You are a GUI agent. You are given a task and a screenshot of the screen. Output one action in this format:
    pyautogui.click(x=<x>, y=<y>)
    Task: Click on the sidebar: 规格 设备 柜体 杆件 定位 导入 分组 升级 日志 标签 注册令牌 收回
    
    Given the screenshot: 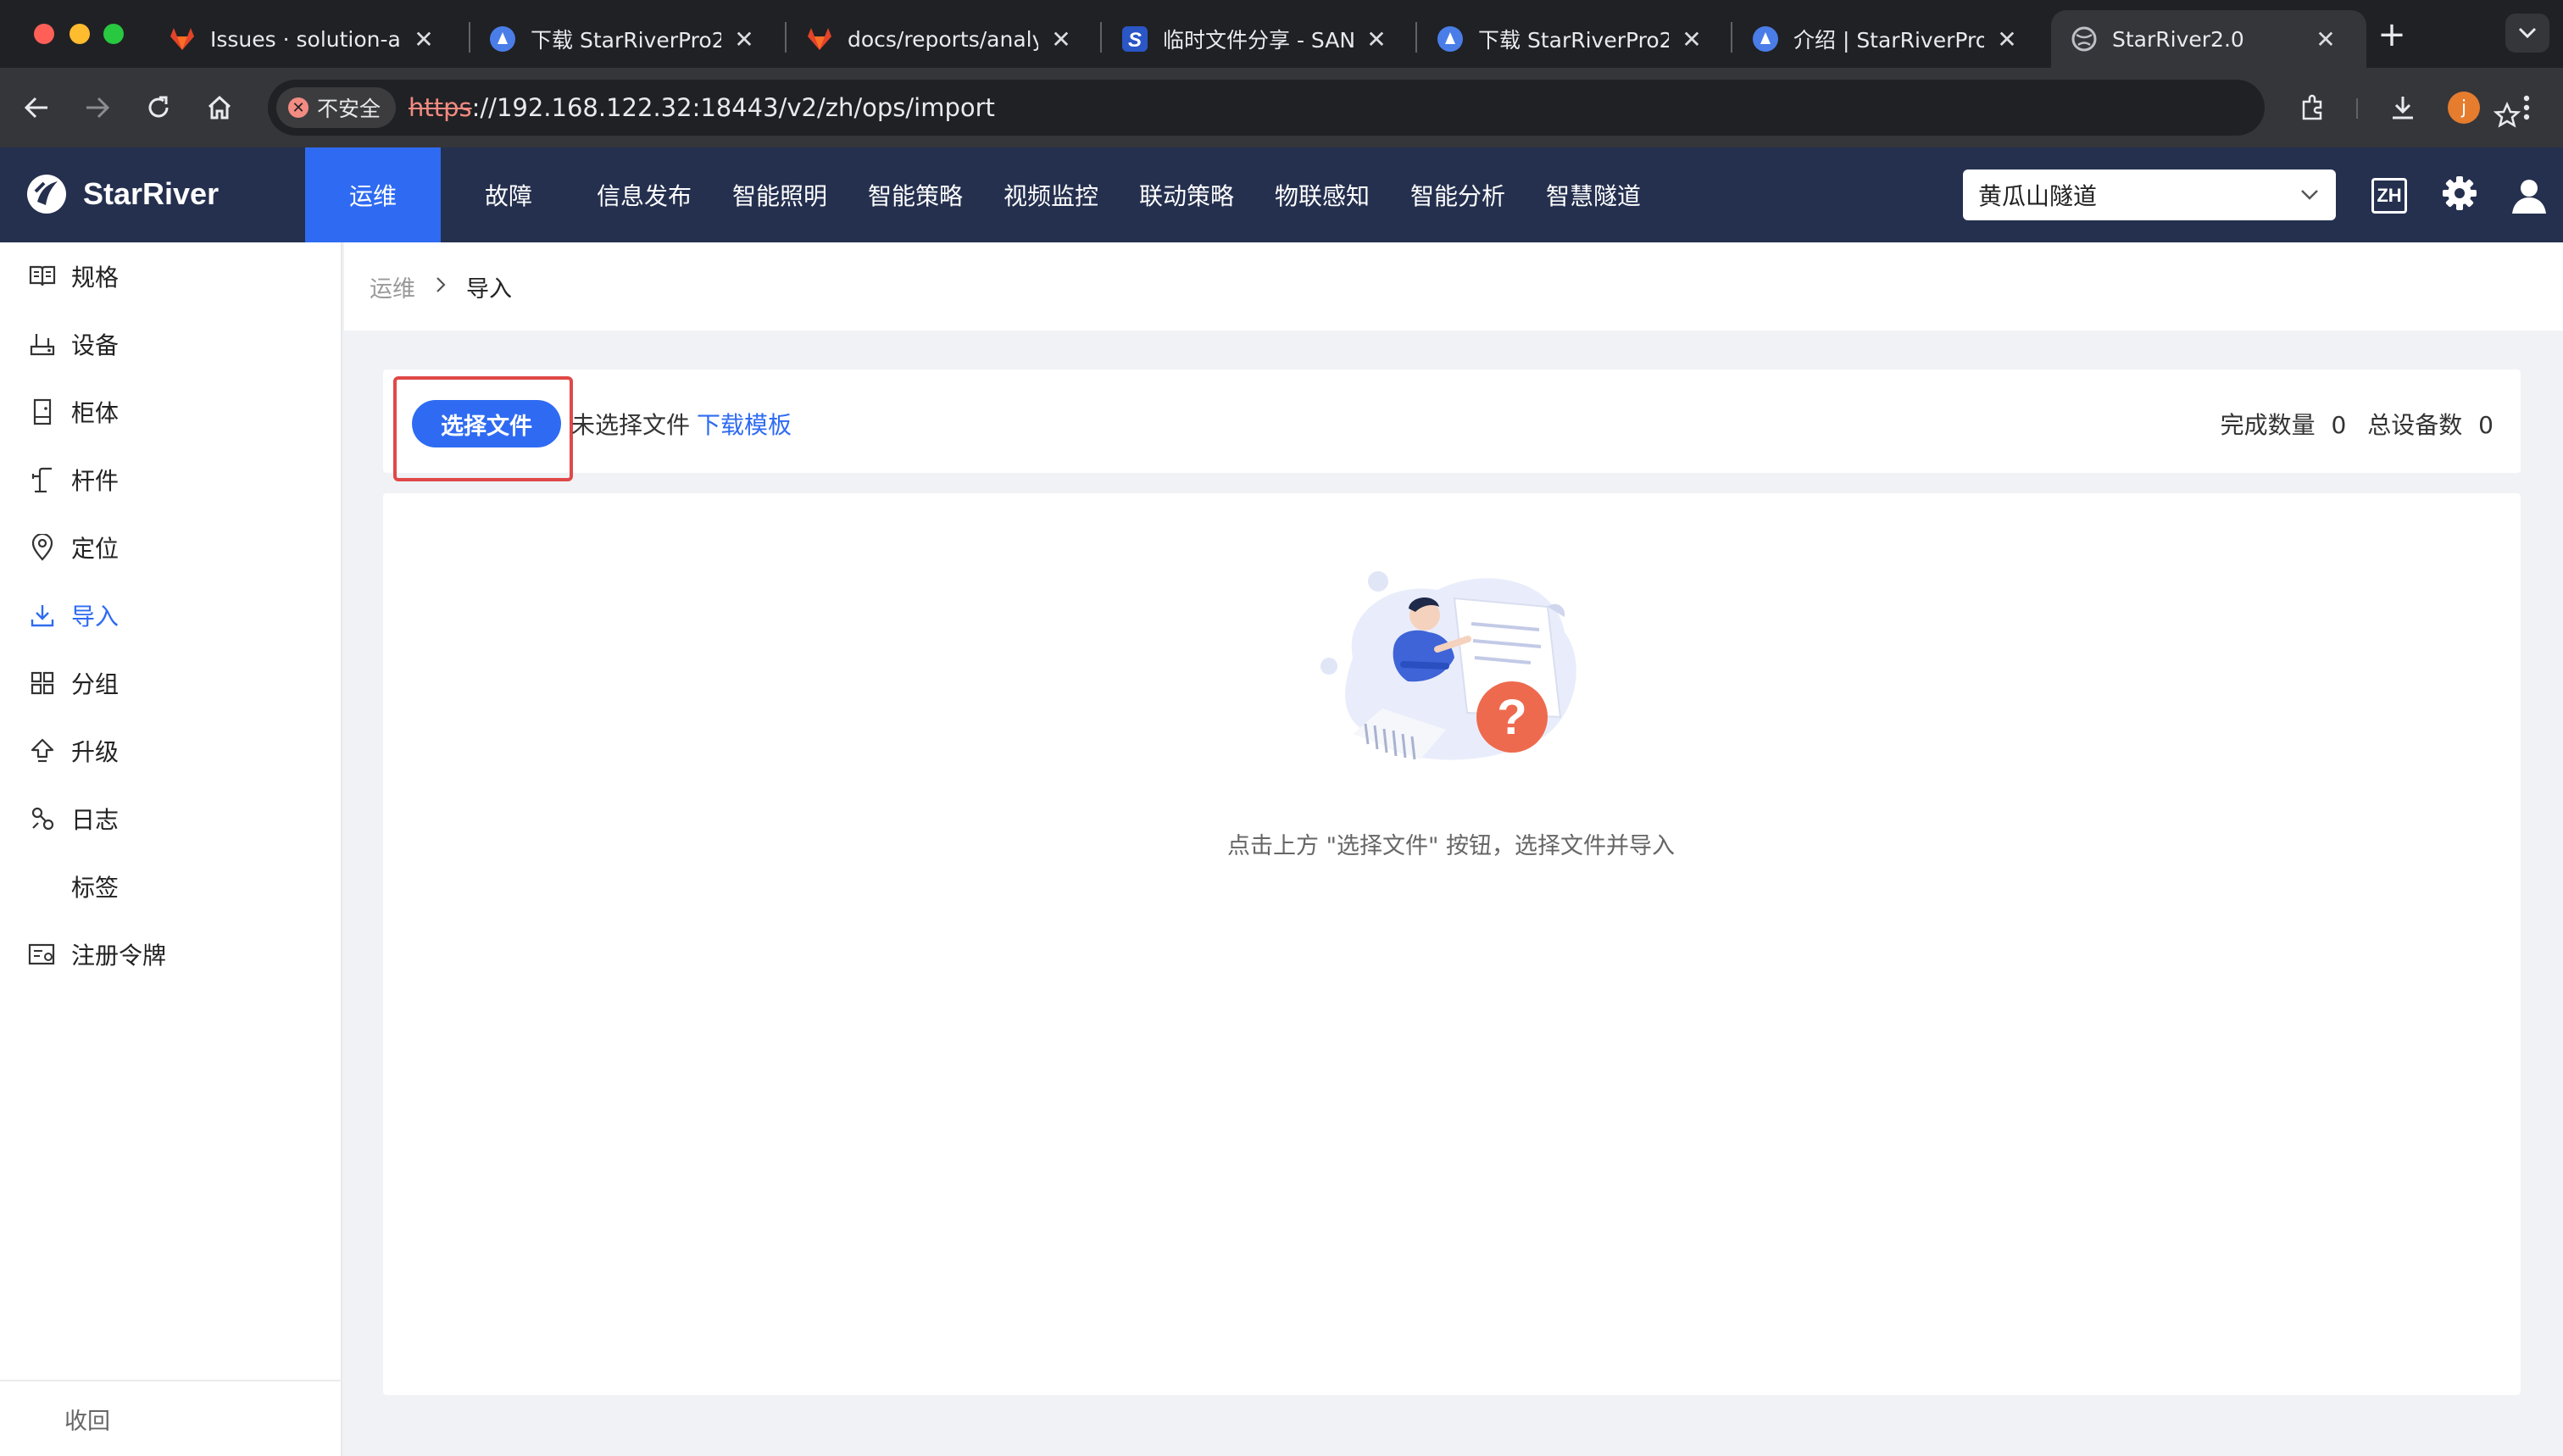 What is the action you would take?
    pyautogui.click(x=171, y=849)
    